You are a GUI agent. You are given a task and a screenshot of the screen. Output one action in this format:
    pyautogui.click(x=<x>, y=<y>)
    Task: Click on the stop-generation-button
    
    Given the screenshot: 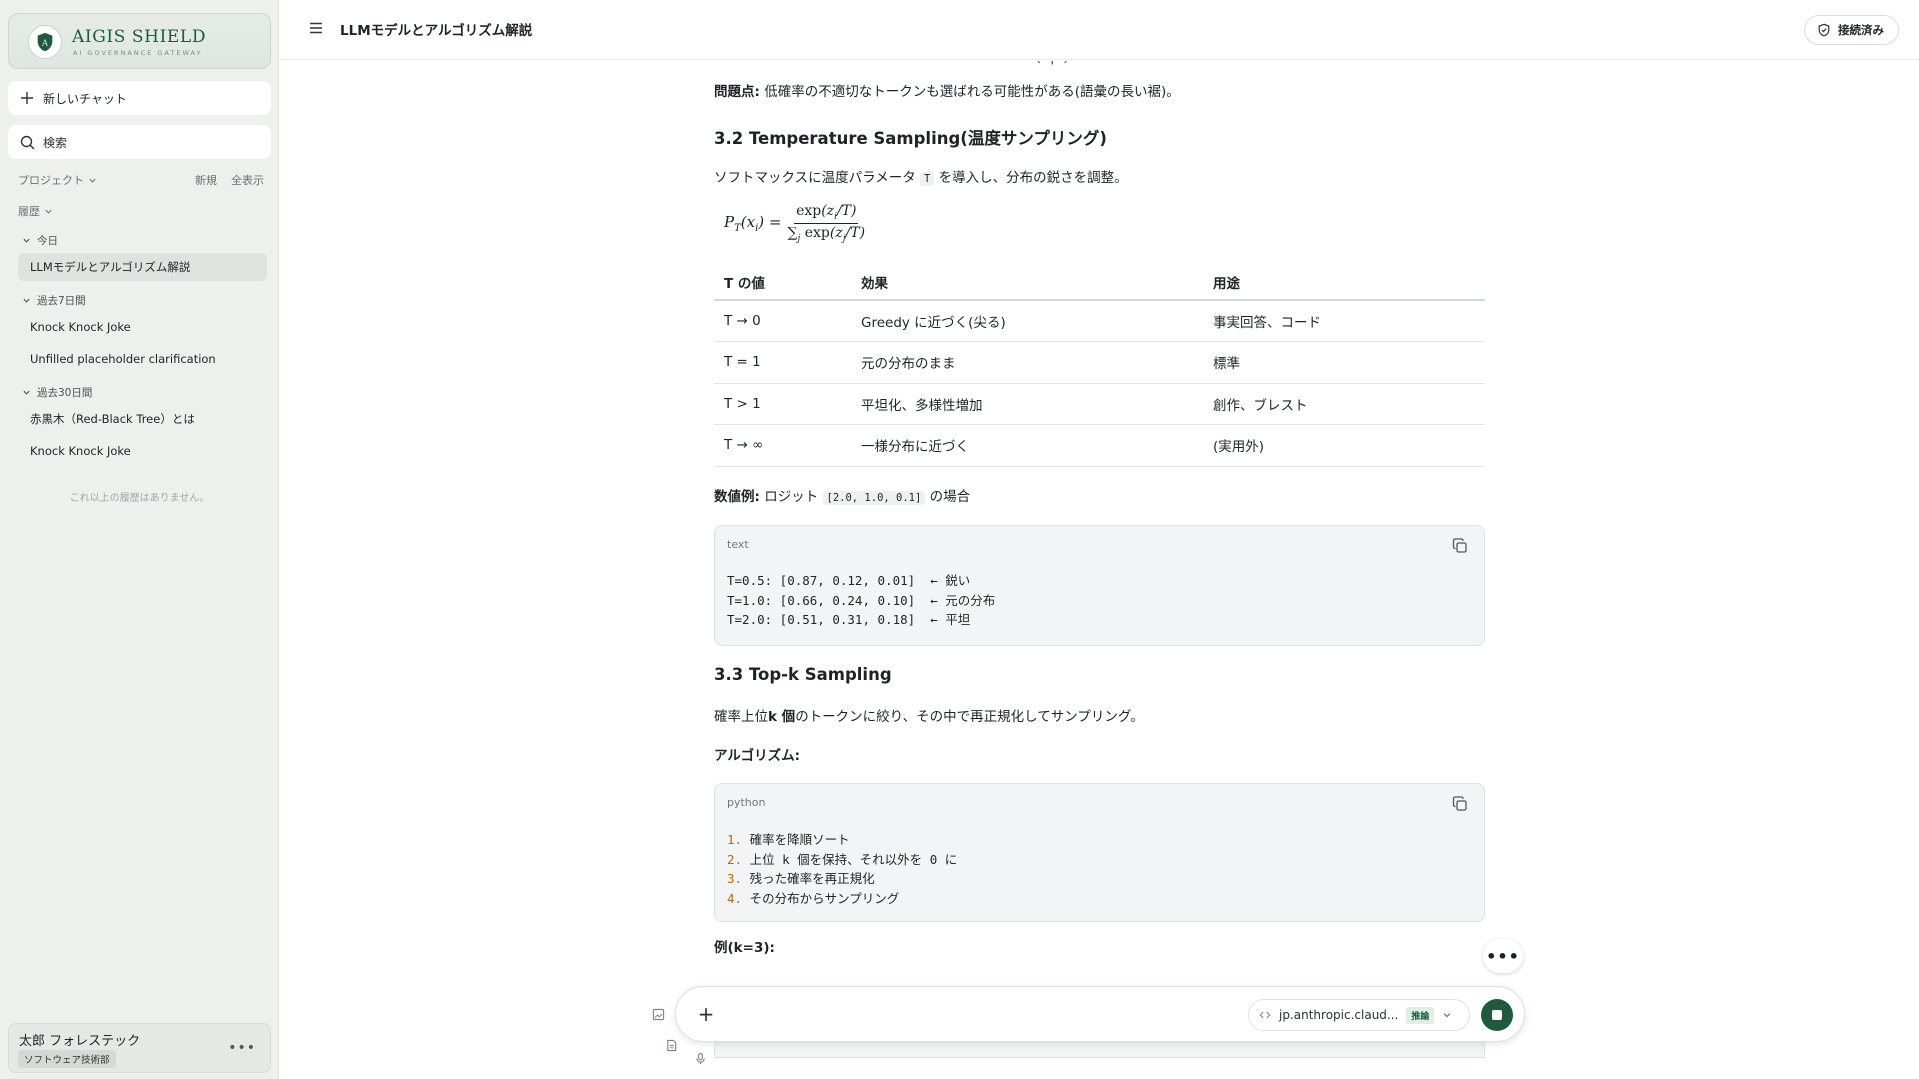 What is the action you would take?
    pyautogui.click(x=1497, y=1015)
    